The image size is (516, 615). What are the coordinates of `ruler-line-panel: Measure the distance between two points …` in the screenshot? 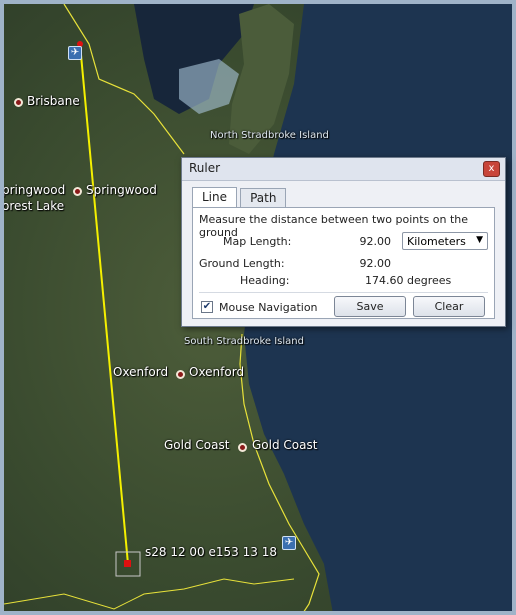 It's located at (343, 263).